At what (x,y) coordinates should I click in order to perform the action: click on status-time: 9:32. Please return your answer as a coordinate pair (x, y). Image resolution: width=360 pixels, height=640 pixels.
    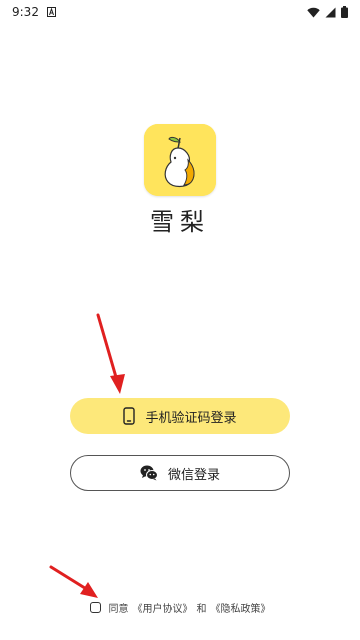
    Looking at the image, I should click on (25, 12).